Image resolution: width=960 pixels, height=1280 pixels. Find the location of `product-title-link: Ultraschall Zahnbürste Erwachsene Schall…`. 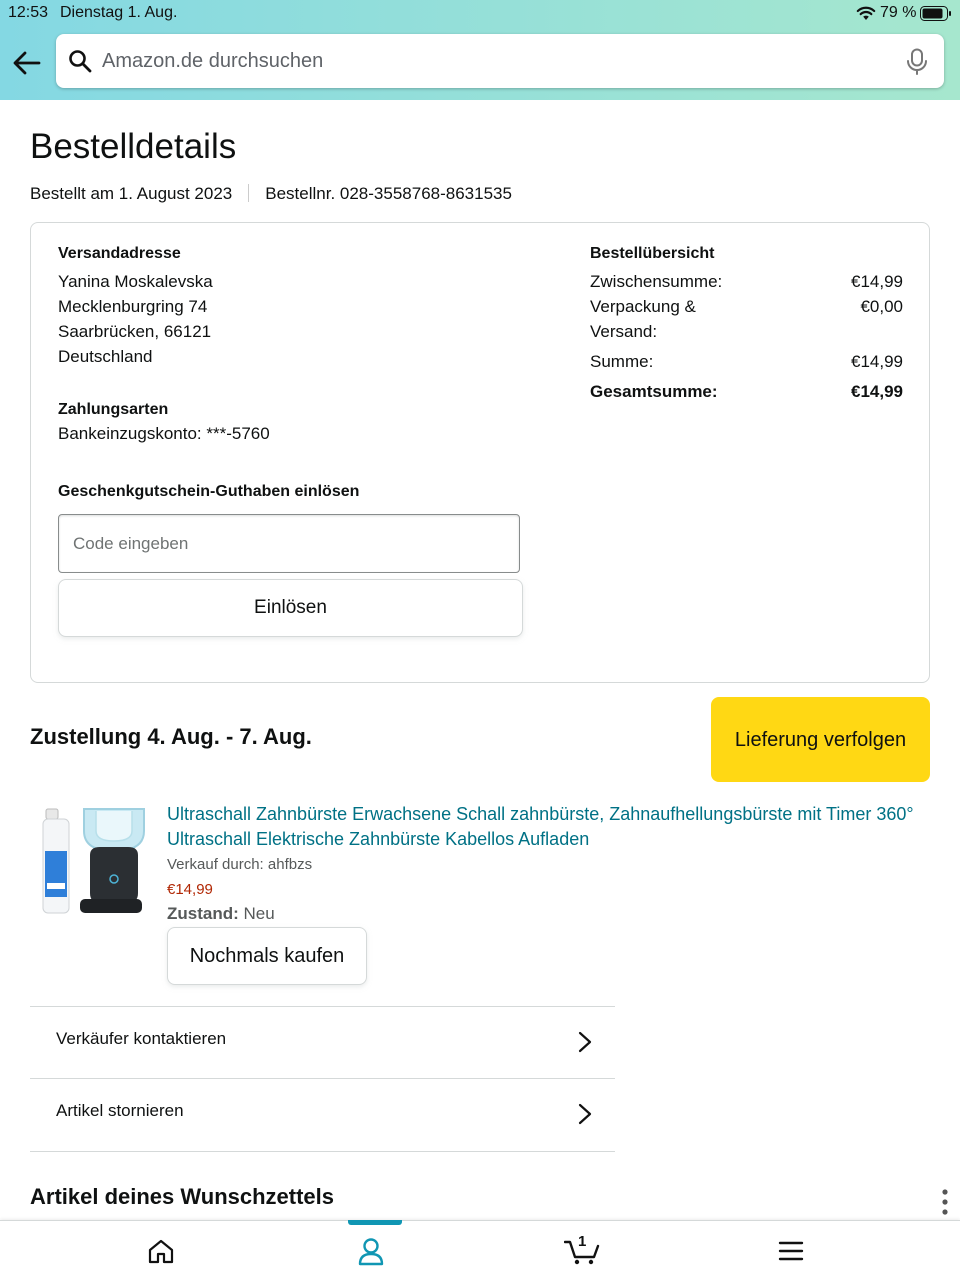

product-title-link: Ultraschall Zahnbürste Erwachsene Schall… is located at coordinates (547, 827).